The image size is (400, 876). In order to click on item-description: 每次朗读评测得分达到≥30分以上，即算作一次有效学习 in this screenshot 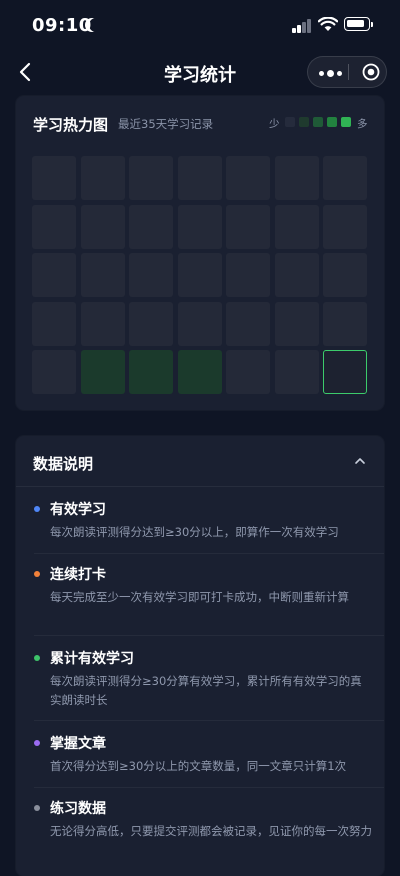, I will do `click(194, 532)`.